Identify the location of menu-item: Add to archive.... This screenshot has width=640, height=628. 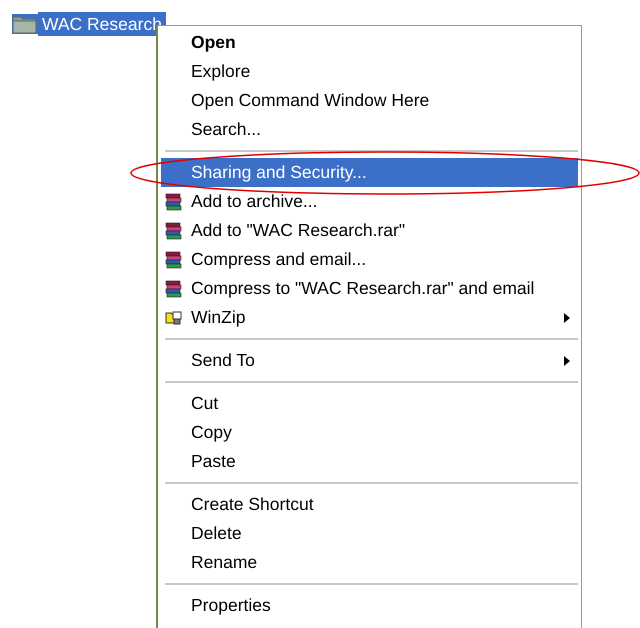
(369, 201).